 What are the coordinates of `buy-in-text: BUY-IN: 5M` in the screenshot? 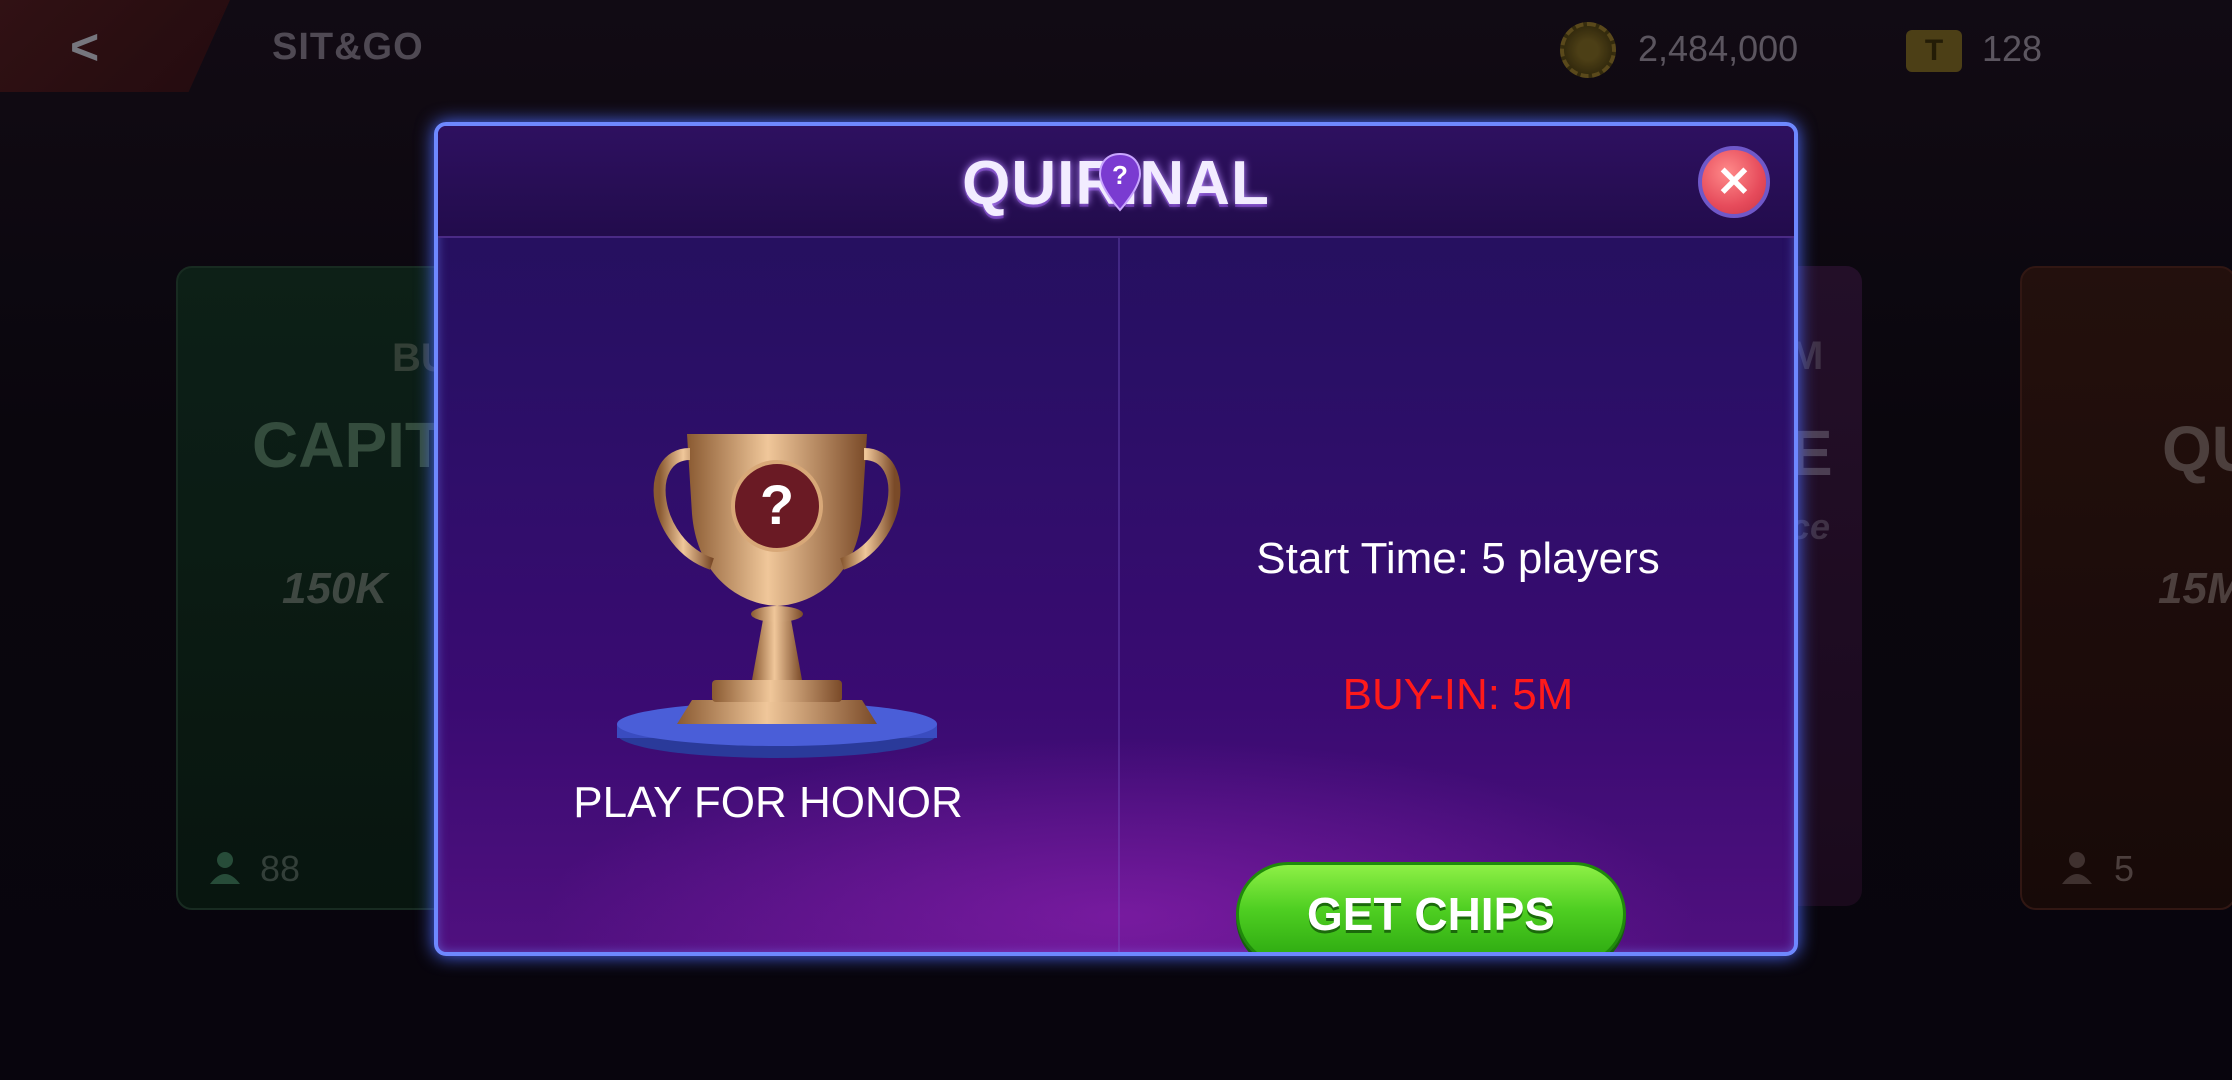 It's located at (1458, 694).